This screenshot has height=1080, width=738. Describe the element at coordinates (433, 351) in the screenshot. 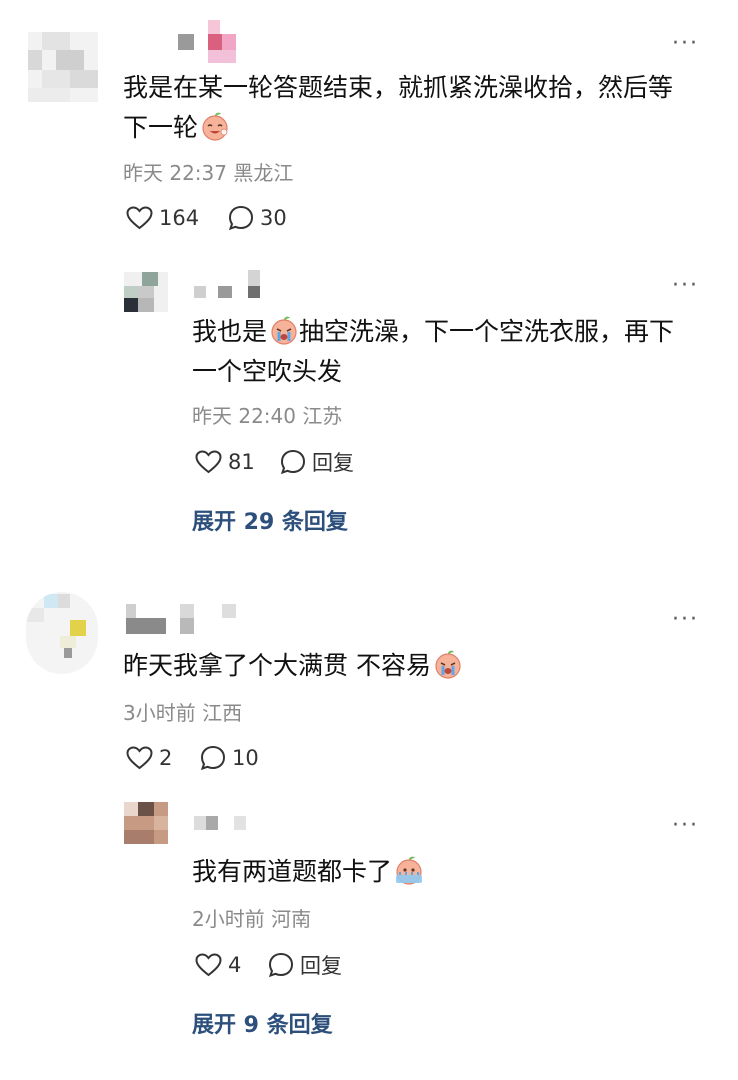

I see `comment-text: 我也是 抽空洗澡，下一个空洗衣服，再下 一个空吹头发` at that location.